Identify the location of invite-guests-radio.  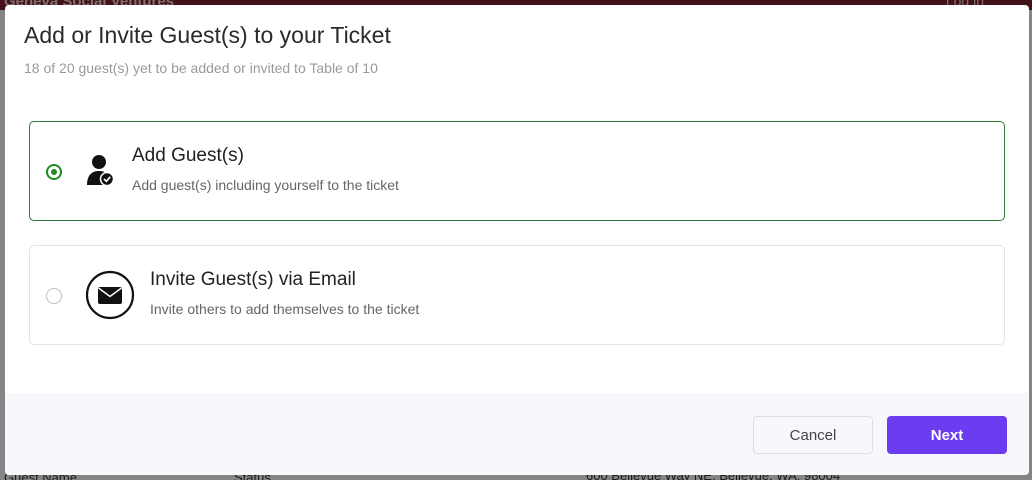
(54, 296).